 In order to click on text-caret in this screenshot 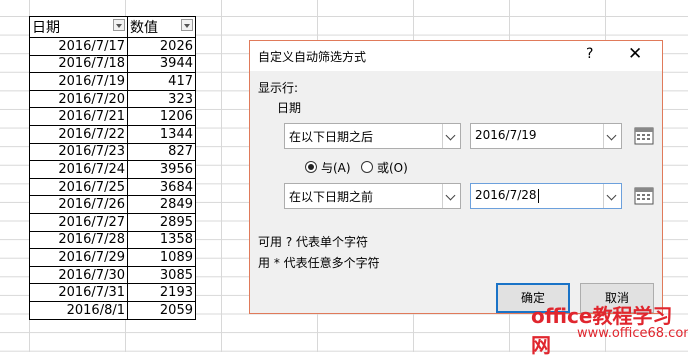, I will do `click(538, 195)`.